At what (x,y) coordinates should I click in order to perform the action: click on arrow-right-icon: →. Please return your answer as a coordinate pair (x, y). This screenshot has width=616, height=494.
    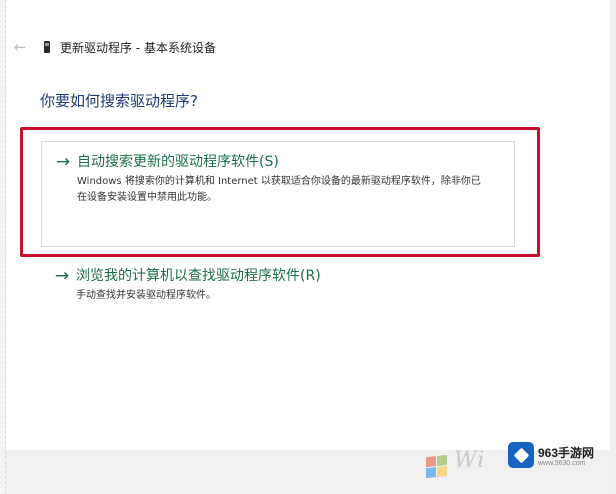
    Looking at the image, I should click on (62, 276).